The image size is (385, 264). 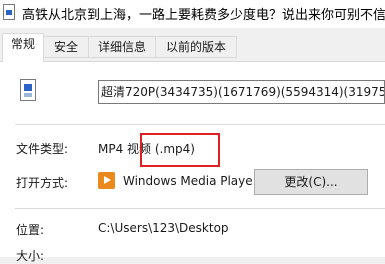 I want to click on location-label: 位置:, so click(x=30, y=230).